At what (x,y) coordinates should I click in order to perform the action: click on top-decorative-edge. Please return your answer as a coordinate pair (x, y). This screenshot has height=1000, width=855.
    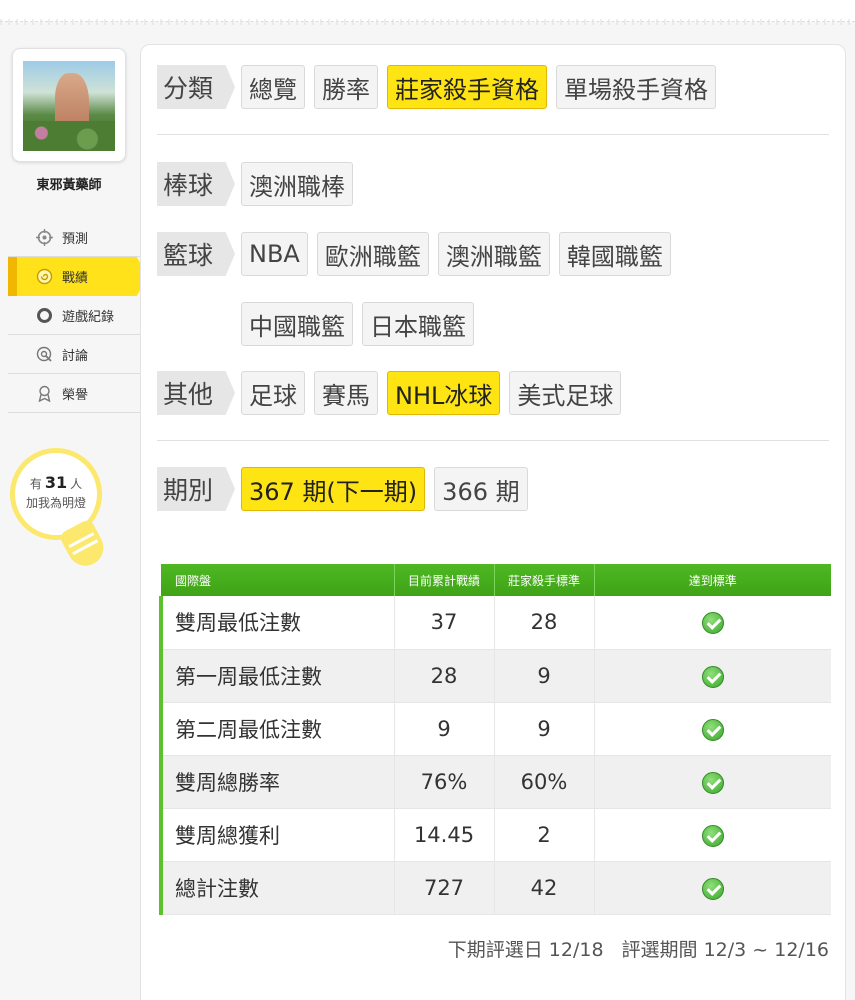
    Looking at the image, I should click on (427, 12).